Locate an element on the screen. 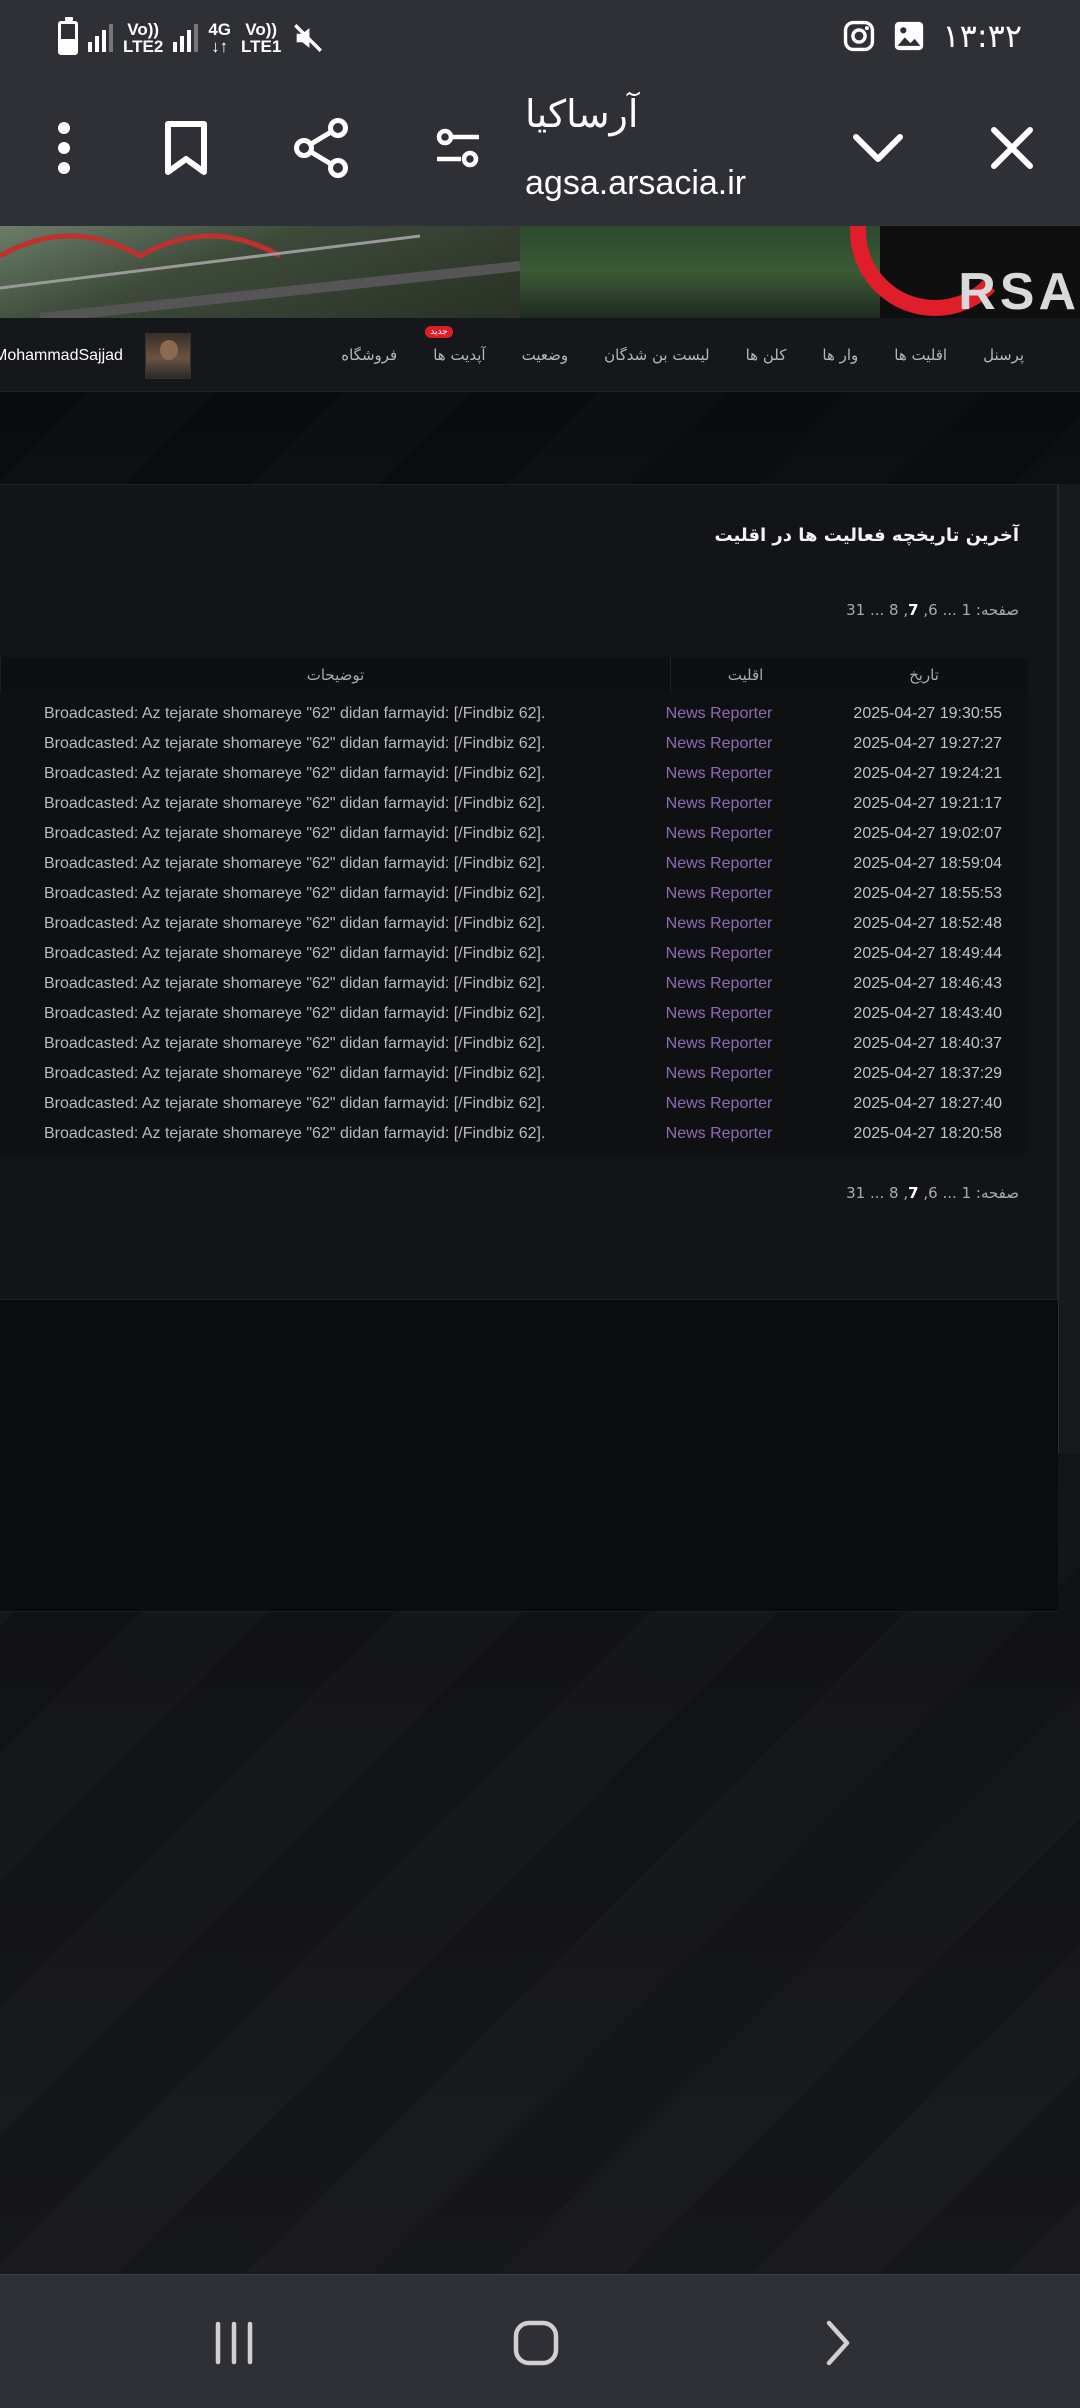  status-left-group: Vo)) LTE2 4G ↓↑ Vo)) LTE1 is located at coordinates (191, 37).